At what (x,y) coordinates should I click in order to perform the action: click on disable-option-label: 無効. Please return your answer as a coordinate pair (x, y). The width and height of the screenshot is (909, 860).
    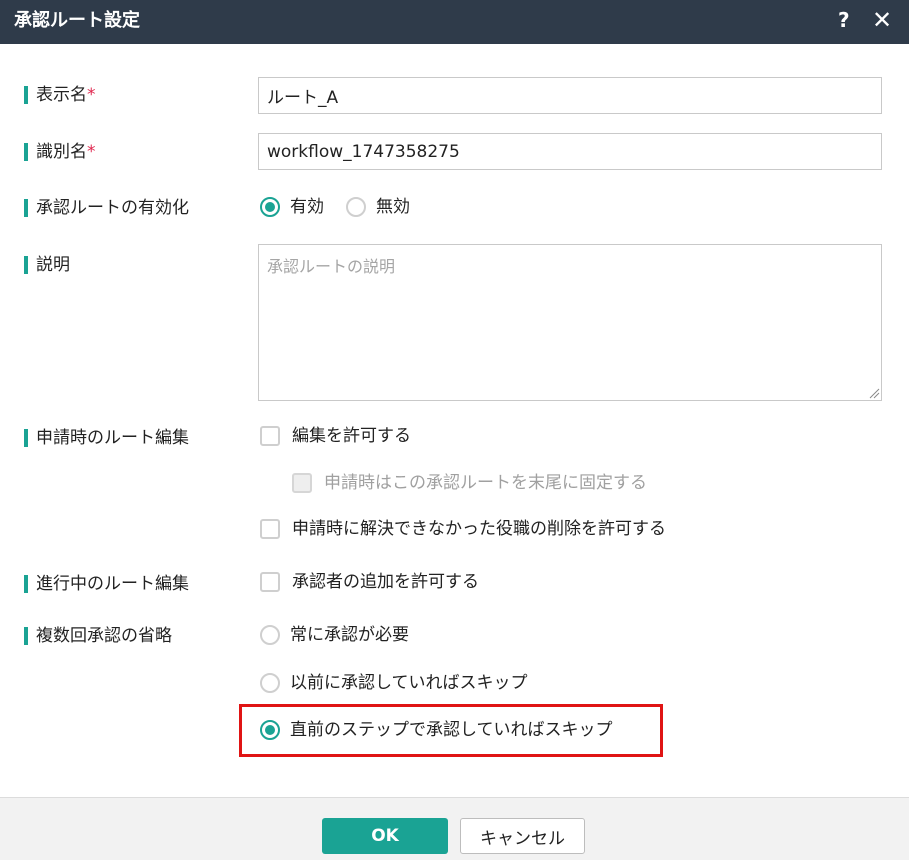
    Looking at the image, I should click on (393, 207).